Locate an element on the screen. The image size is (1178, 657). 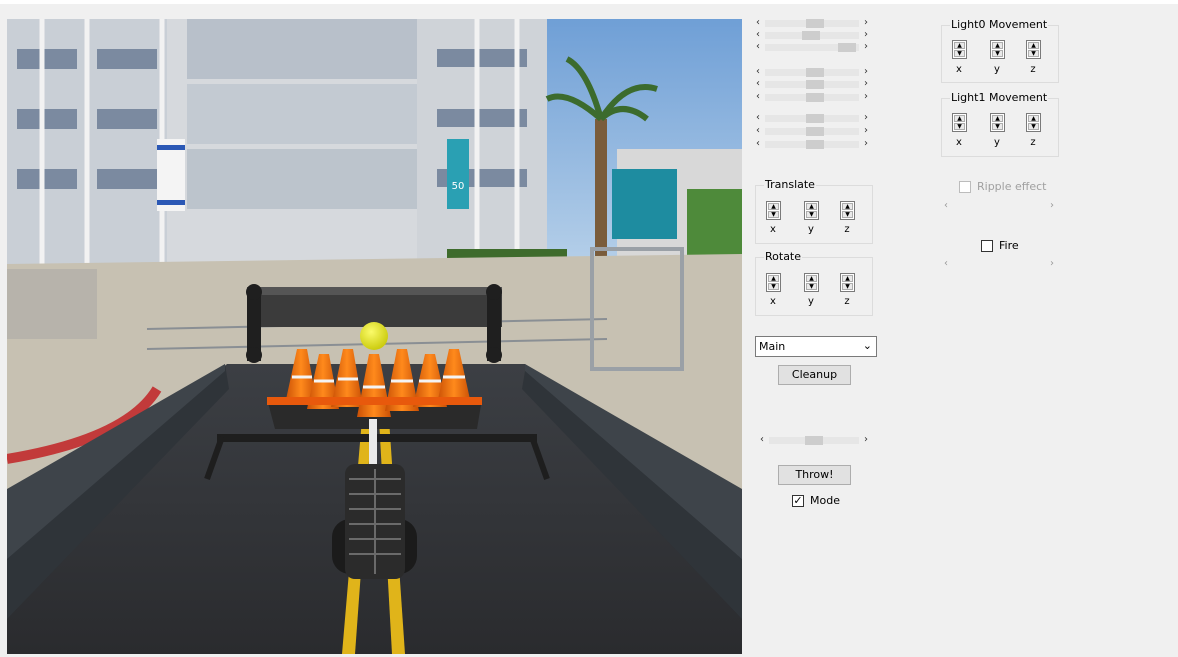
ripple-slider: ‹ › is located at coordinates (999, 205).